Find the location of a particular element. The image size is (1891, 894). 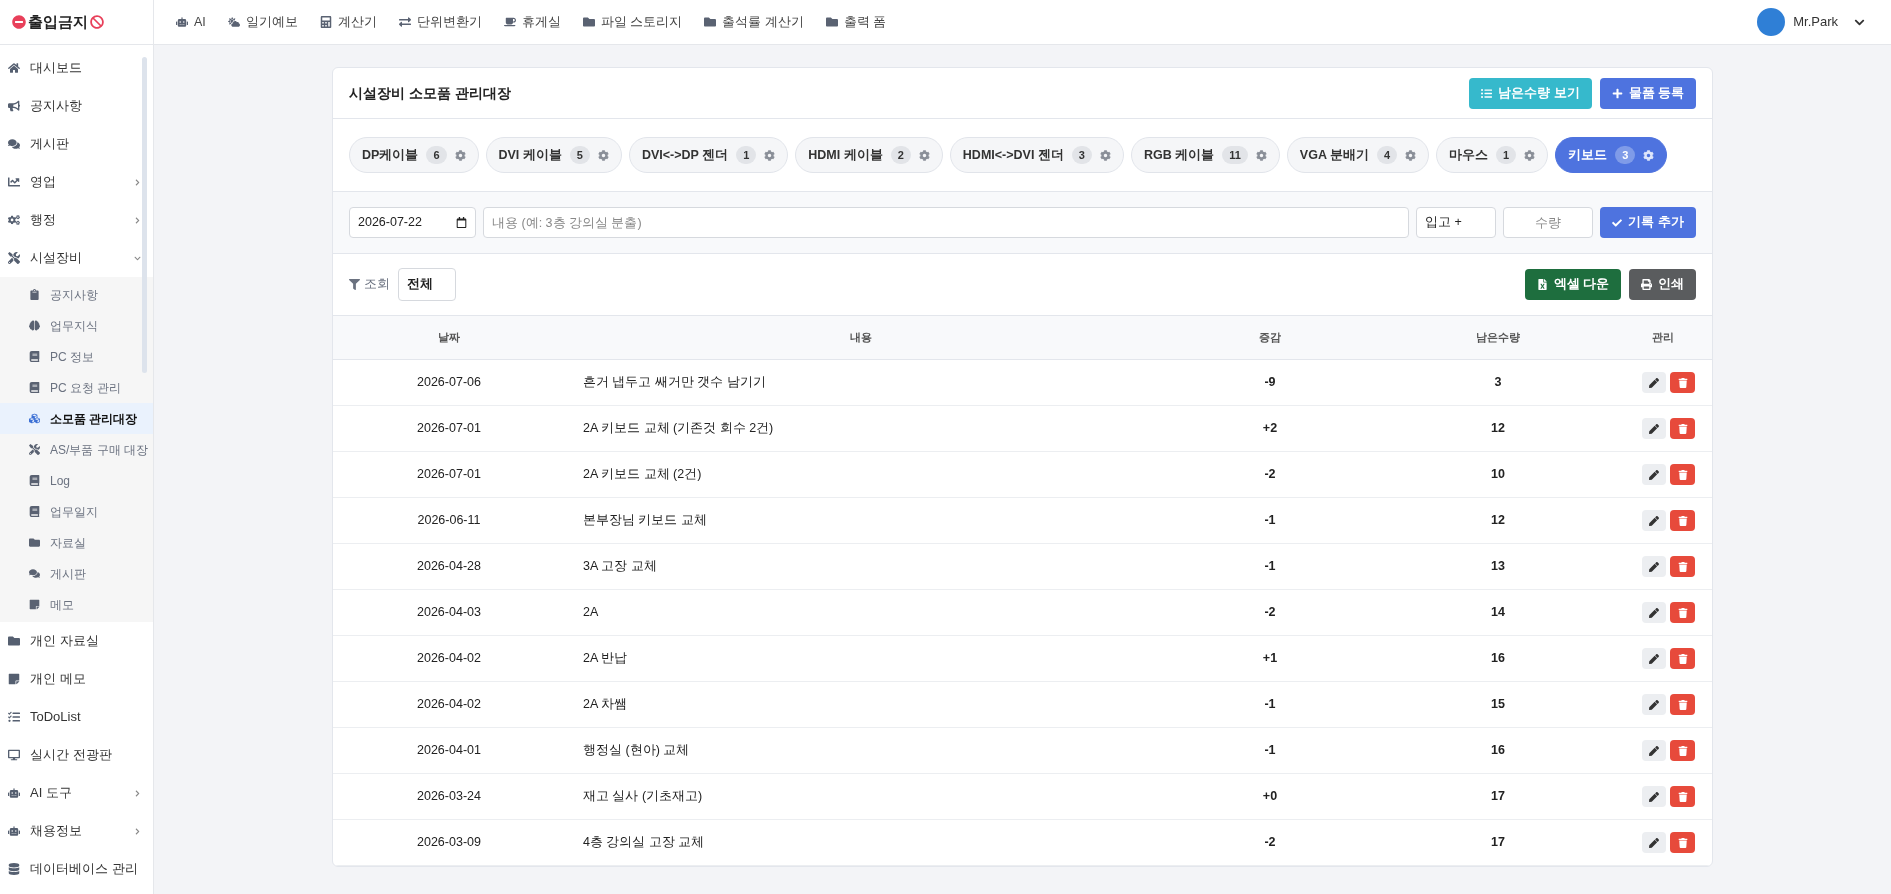

table-cell-text: 2026-03-24 is located at coordinates (449, 797).